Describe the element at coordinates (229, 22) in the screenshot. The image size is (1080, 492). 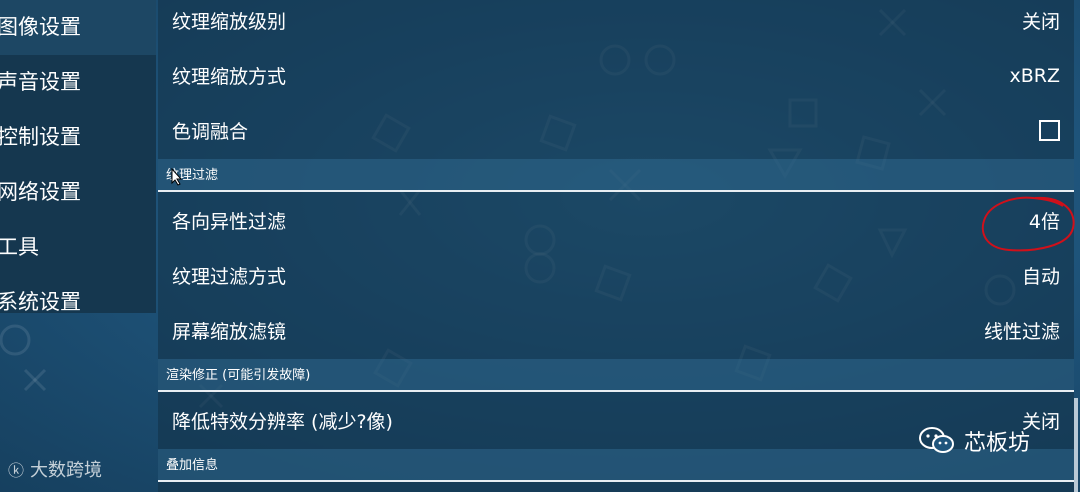
I see `setting-label: 纹理缩放级别` at that location.